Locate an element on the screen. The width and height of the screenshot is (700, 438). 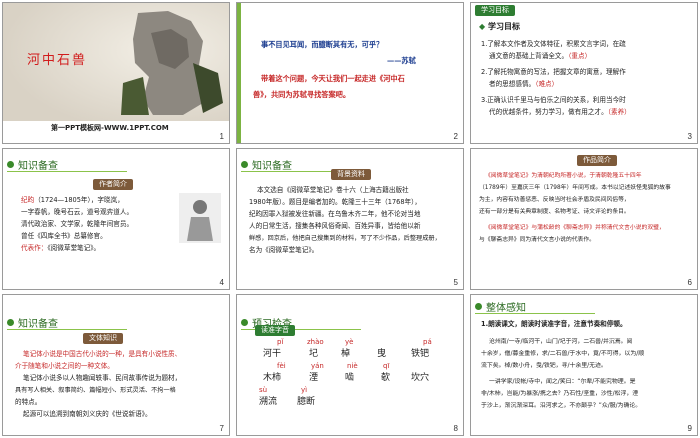
diamond-icon: ◆ is located at coordinates (482, 26).